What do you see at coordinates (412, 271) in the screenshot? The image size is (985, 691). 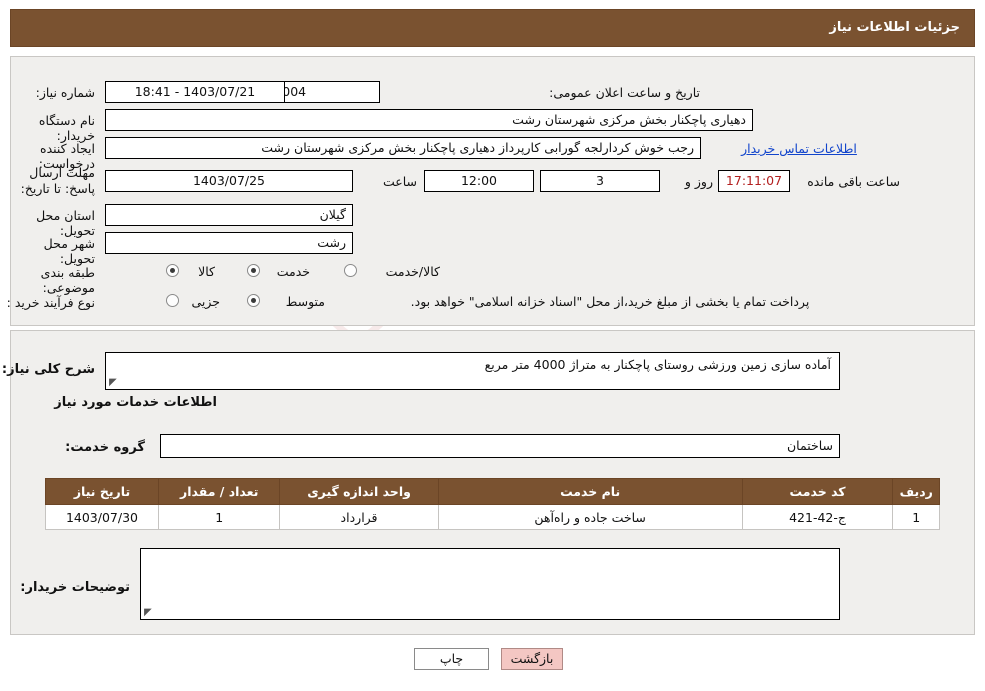 I see `category-option-kala-khedmat-label: کالا/خدمت` at bounding box center [412, 271].